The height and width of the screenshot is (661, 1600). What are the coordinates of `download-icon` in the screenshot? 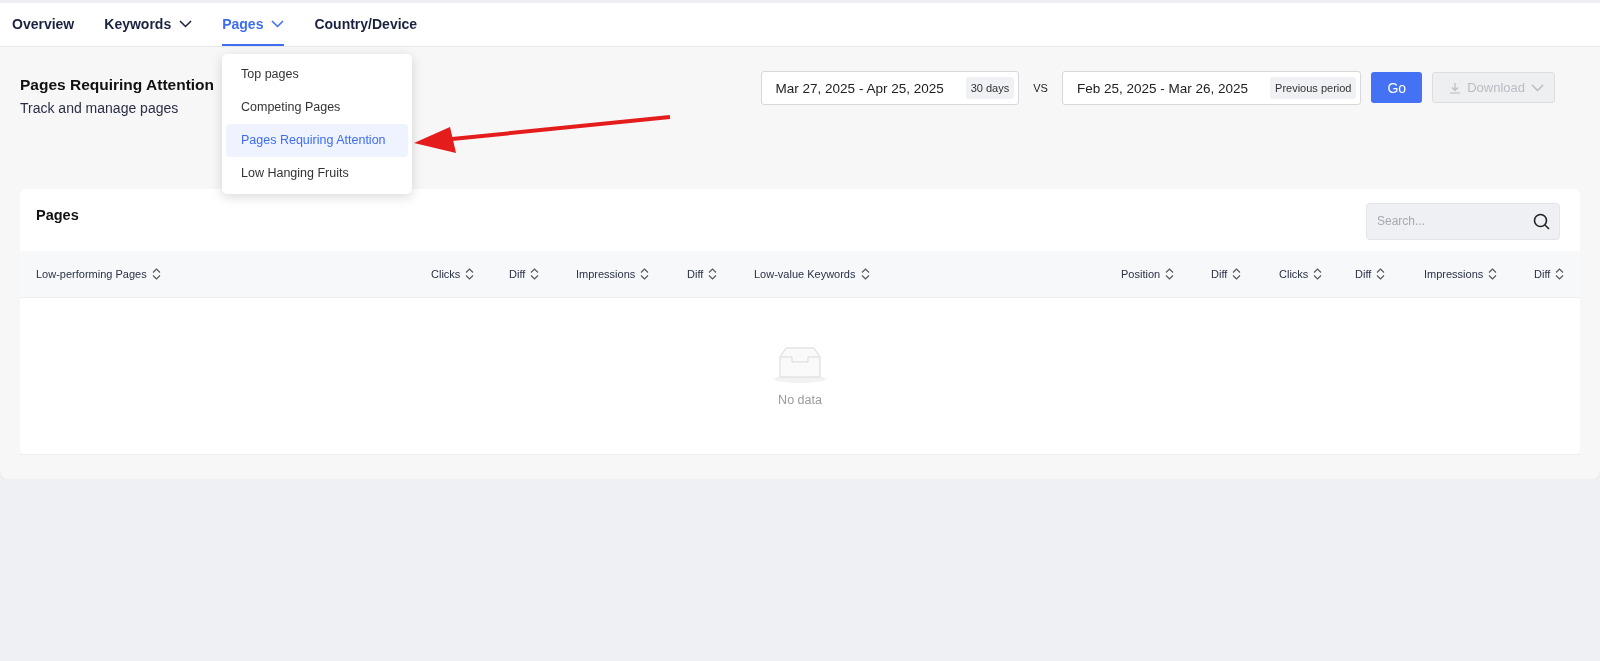 It's located at (1455, 87).